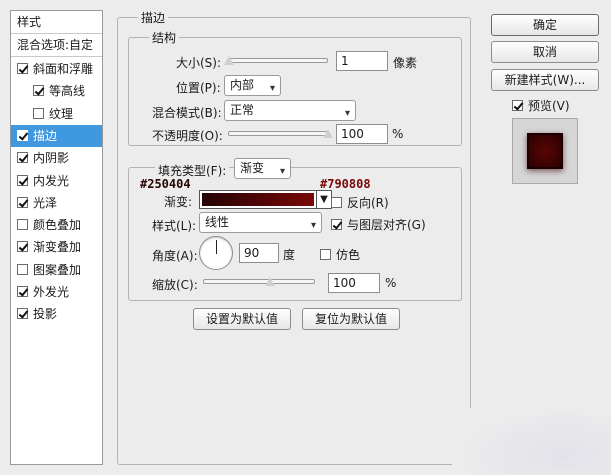 The image size is (611, 475). Describe the element at coordinates (531, 441) in the screenshot. I see `watermark-area` at that location.